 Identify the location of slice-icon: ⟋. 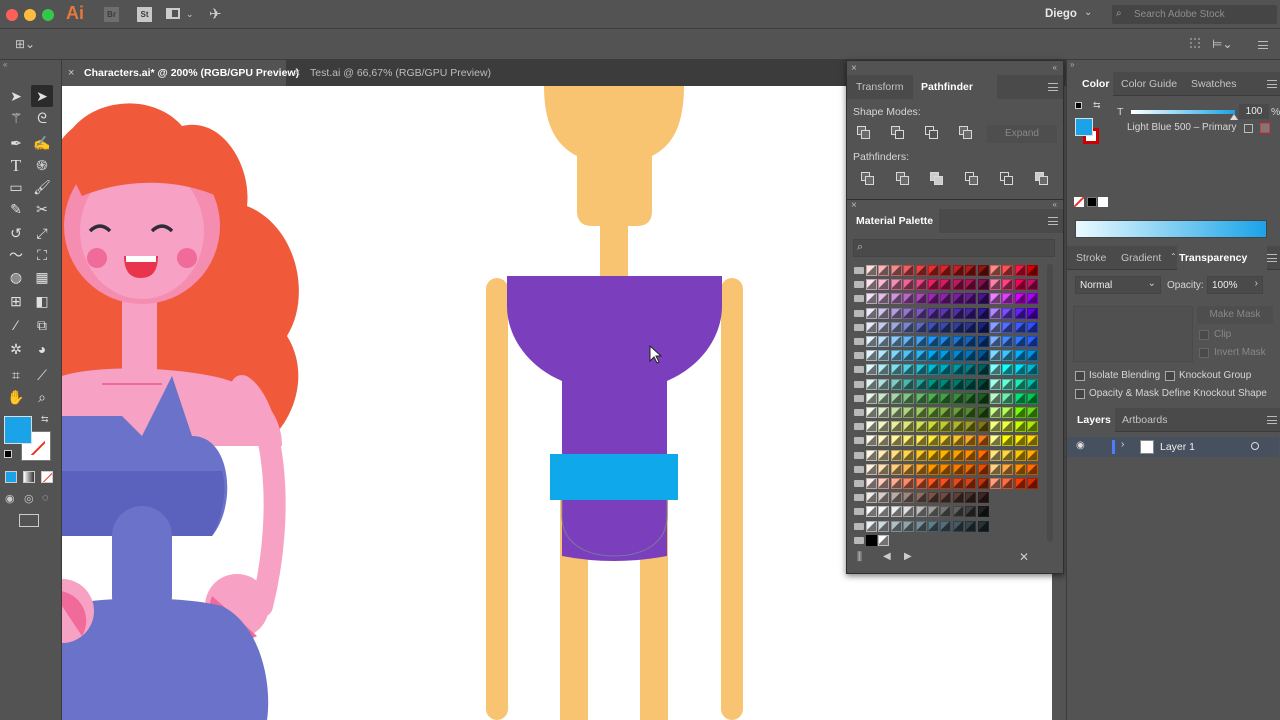
(42, 375).